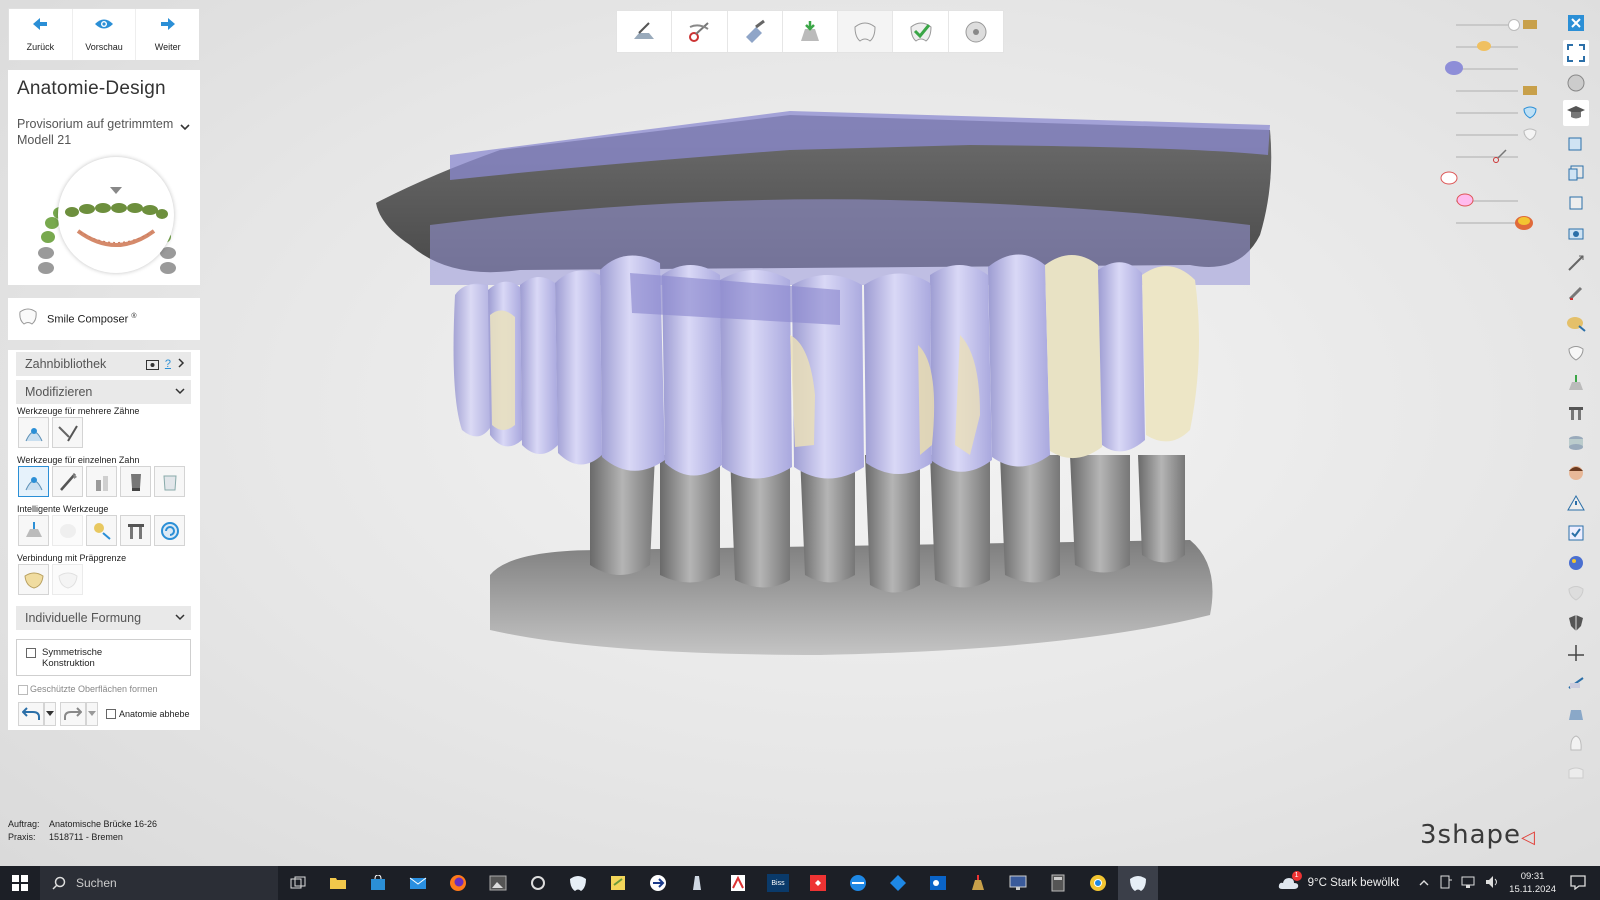 The image size is (1600, 900). Describe the element at coordinates (778, 883) in the screenshot. I see `biss-app: Biss` at that location.